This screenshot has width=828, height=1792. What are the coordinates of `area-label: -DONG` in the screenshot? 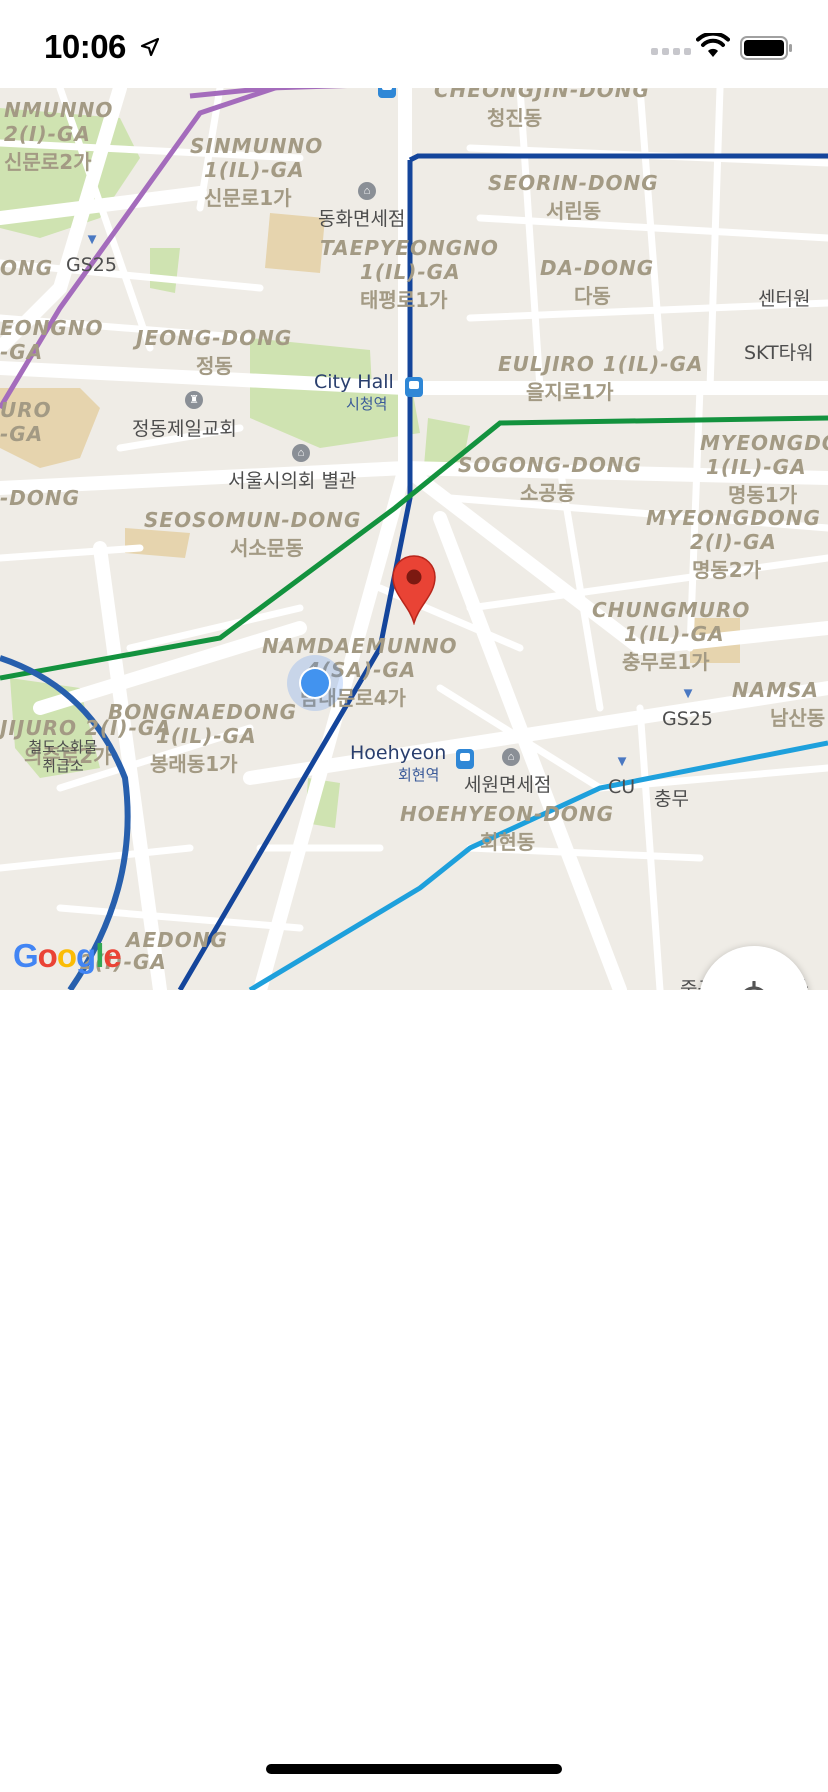 It's located at (40, 498).